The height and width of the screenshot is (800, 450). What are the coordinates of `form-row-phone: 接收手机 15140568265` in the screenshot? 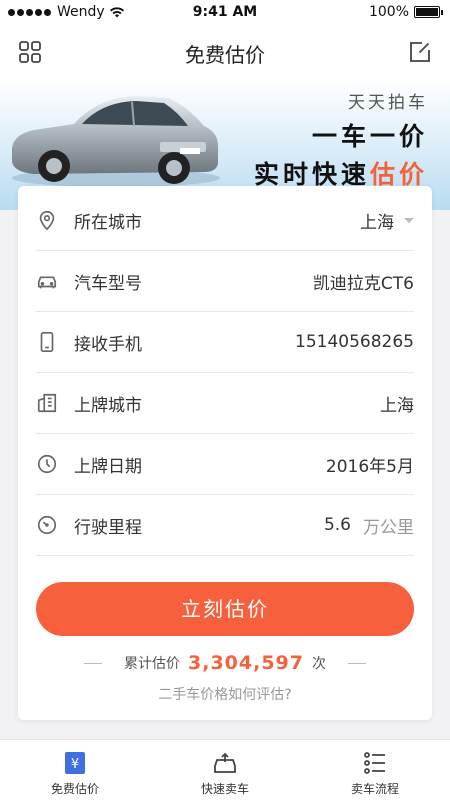 It's located at (225, 342).